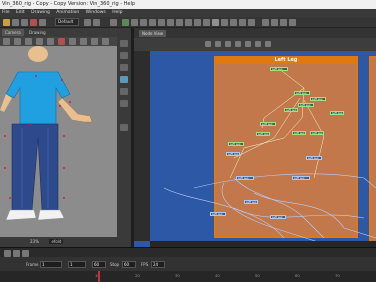  Describe the element at coordinates (188, 252) in the screenshot. I see `timeline-toolbar` at that location.